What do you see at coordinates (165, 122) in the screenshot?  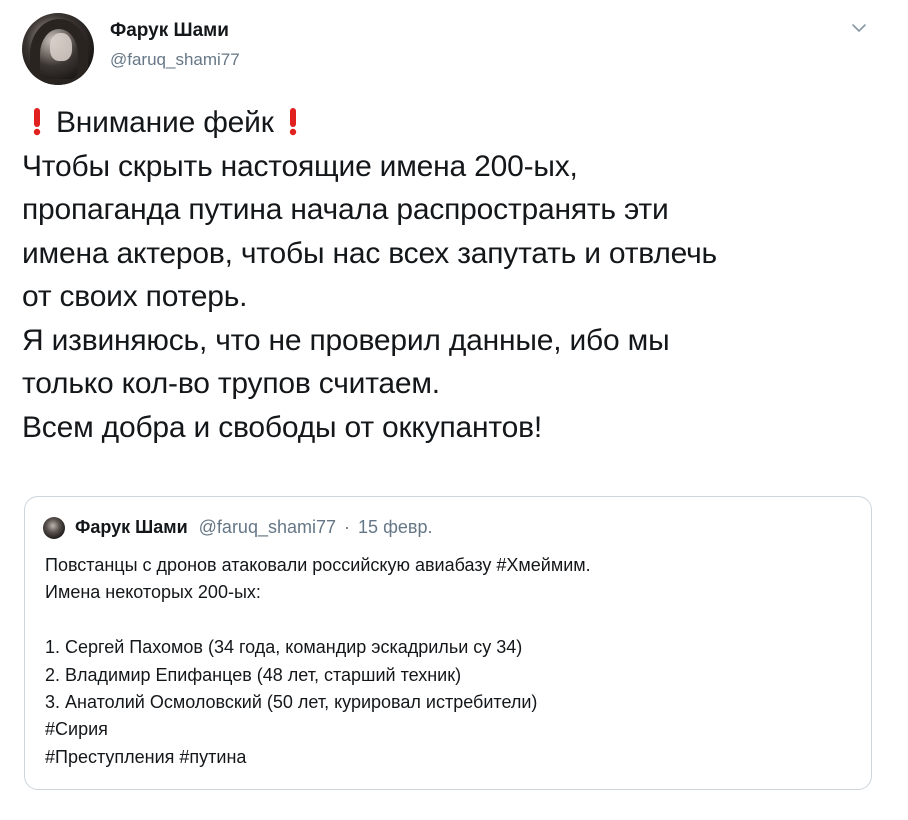 I see `tweet-alert-text: Внимание фейк` at bounding box center [165, 122].